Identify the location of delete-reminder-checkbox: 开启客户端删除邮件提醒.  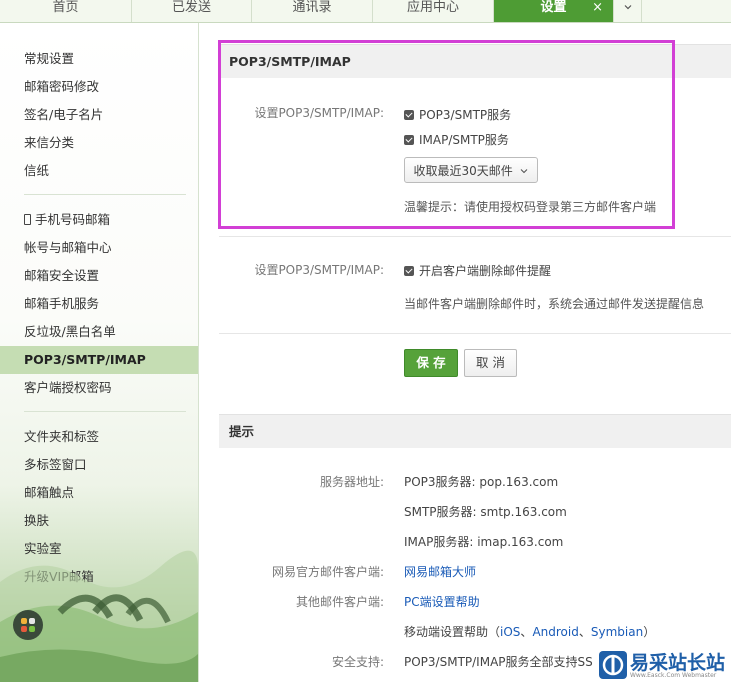
(477, 270).